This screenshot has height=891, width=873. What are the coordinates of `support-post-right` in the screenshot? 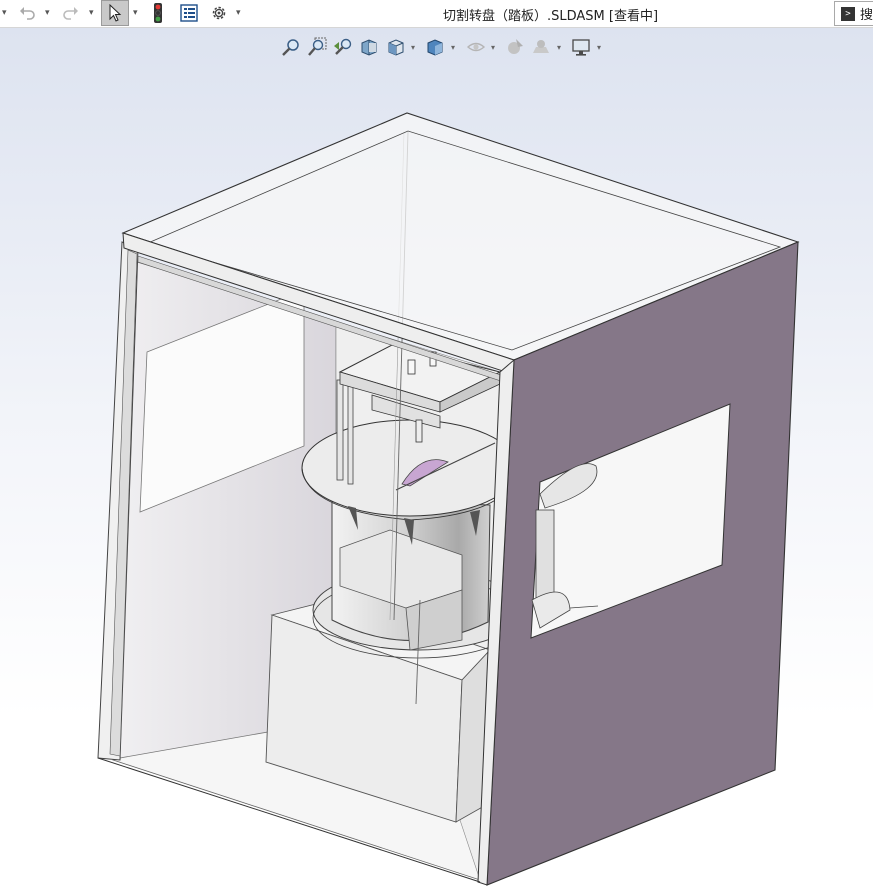 It's located at (350, 434).